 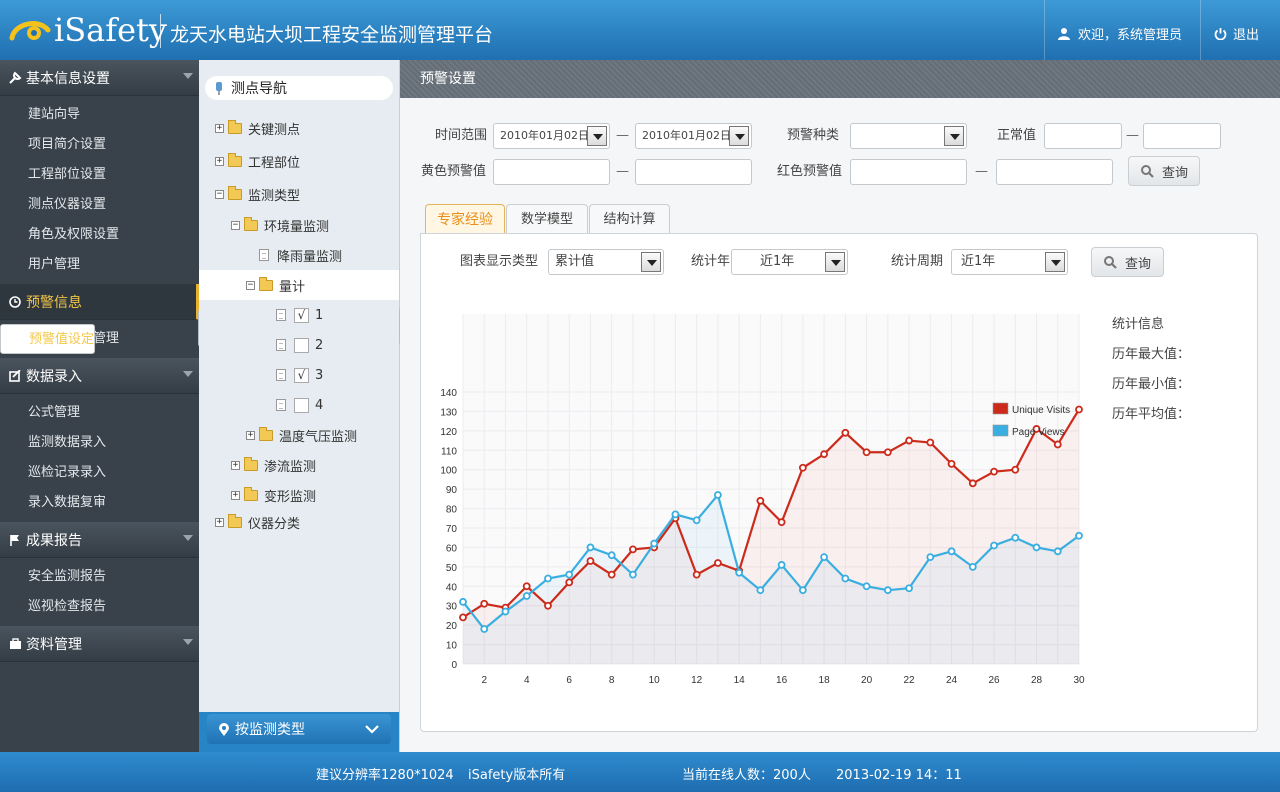 What do you see at coordinates (551, 172) in the screenshot?
I see `yellow-min-input` at bounding box center [551, 172].